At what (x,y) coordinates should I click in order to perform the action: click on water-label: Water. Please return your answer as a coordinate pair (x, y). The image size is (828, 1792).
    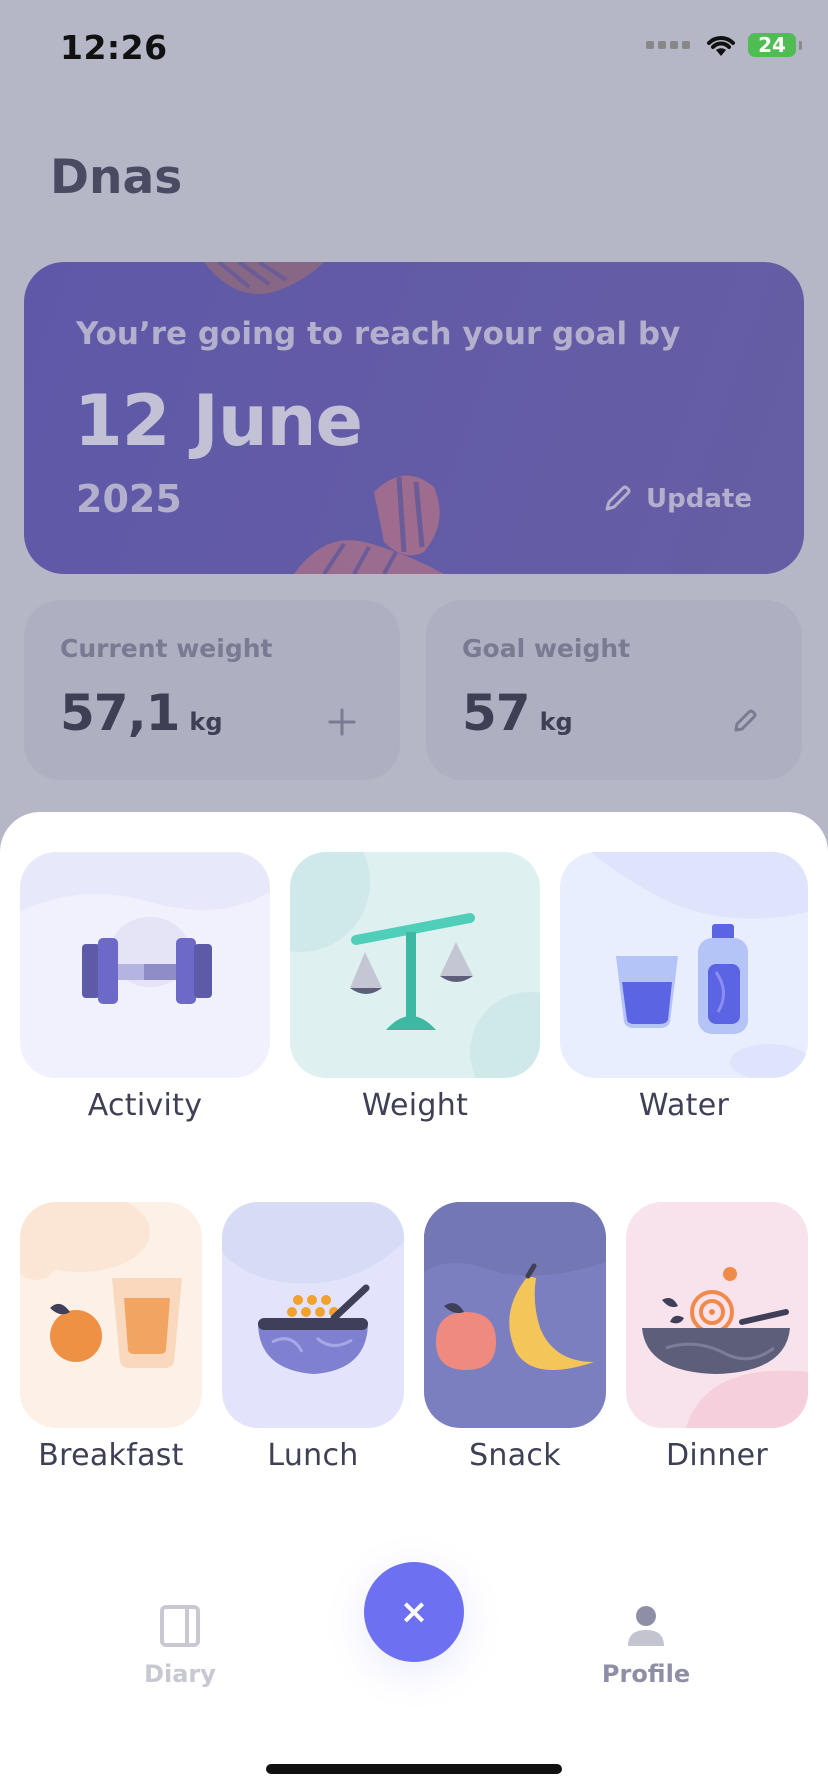
    Looking at the image, I should click on (684, 1105).